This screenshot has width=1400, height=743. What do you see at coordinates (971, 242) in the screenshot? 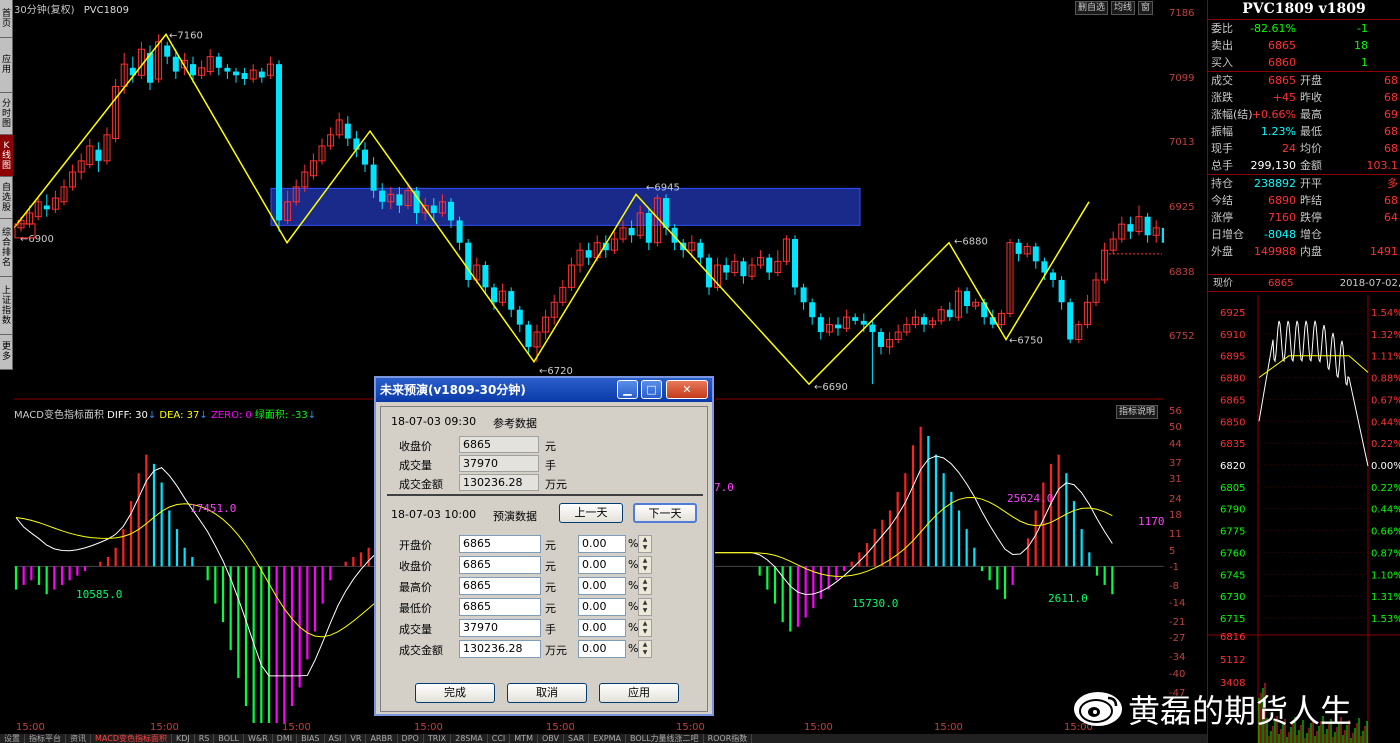
I see `price-annotation: ←6880` at bounding box center [971, 242].